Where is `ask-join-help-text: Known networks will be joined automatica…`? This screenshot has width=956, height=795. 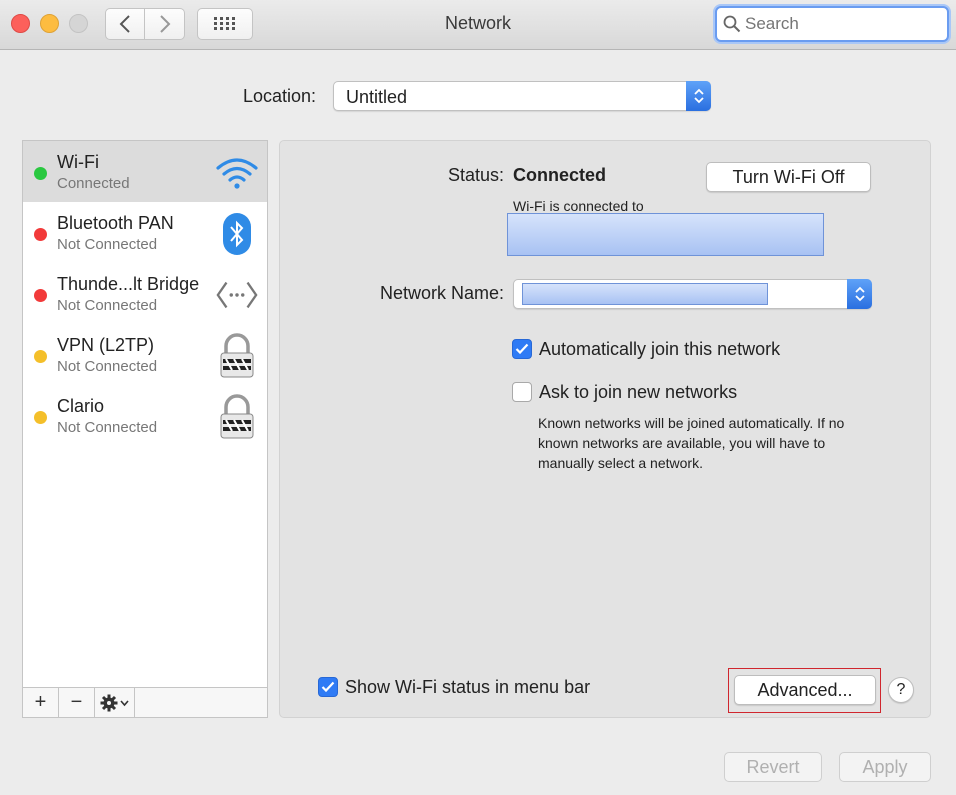 ask-join-help-text: Known networks will be joined automatica… is located at coordinates (691, 443).